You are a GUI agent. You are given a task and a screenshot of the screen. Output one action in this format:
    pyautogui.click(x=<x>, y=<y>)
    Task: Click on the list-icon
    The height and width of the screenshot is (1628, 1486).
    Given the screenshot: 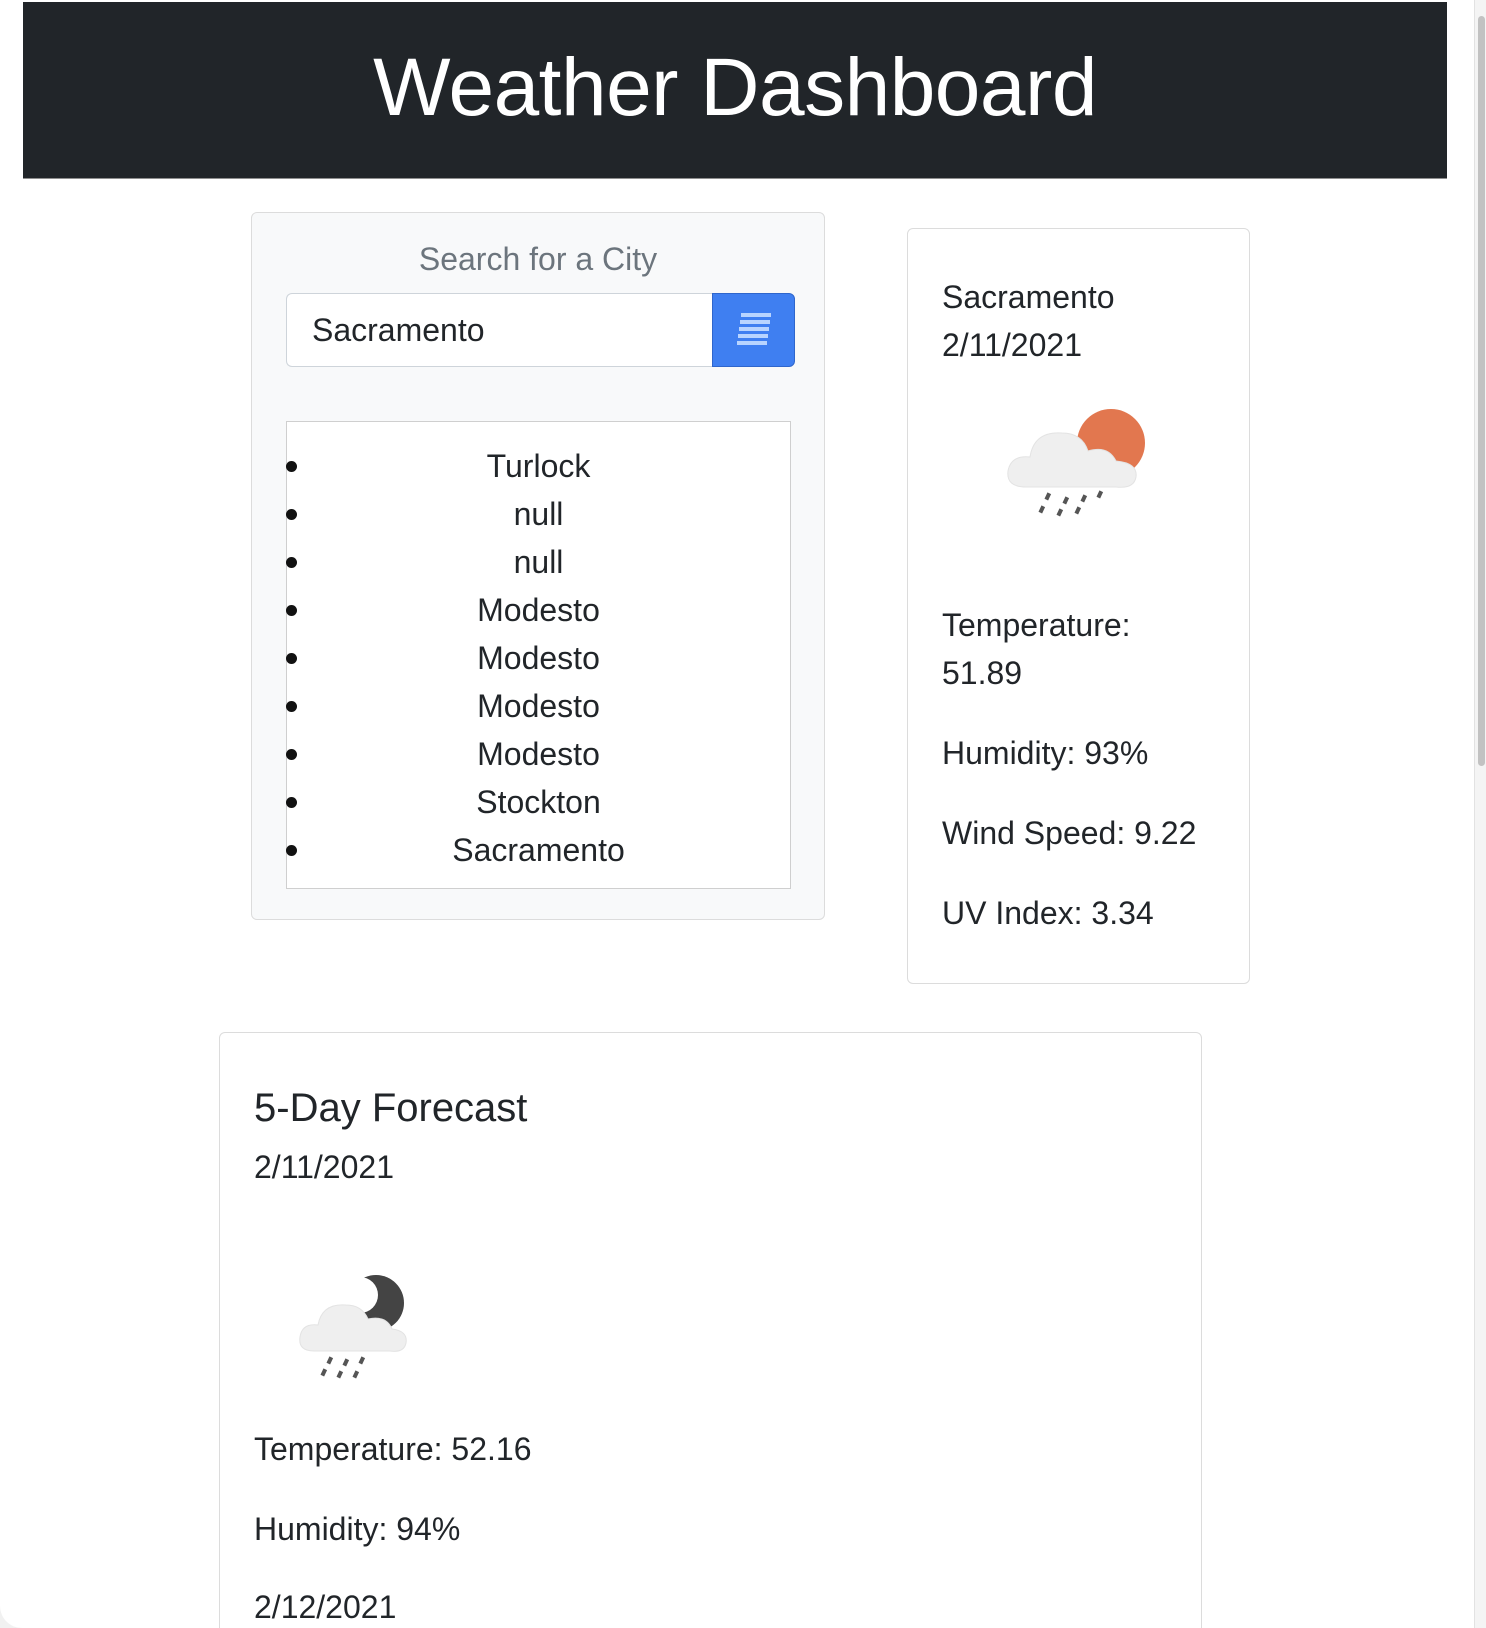 What is the action you would take?
    pyautogui.click(x=753, y=329)
    